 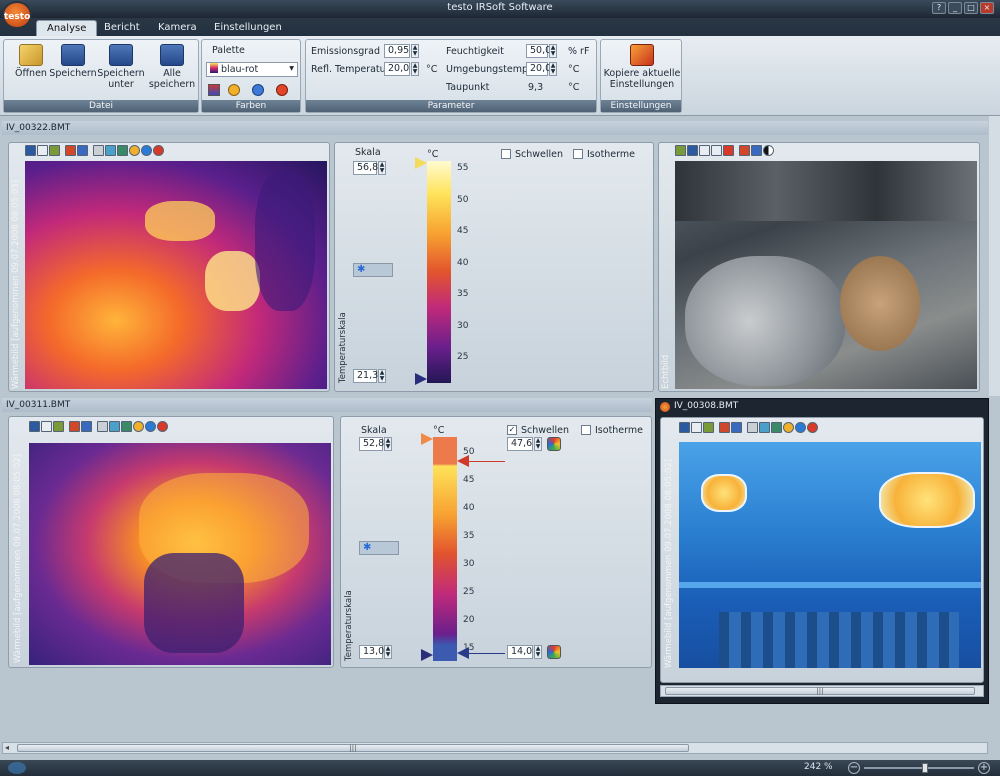 What do you see at coordinates (706, 406) in the screenshot?
I see `document-title: IV_00308.BMT` at bounding box center [706, 406].